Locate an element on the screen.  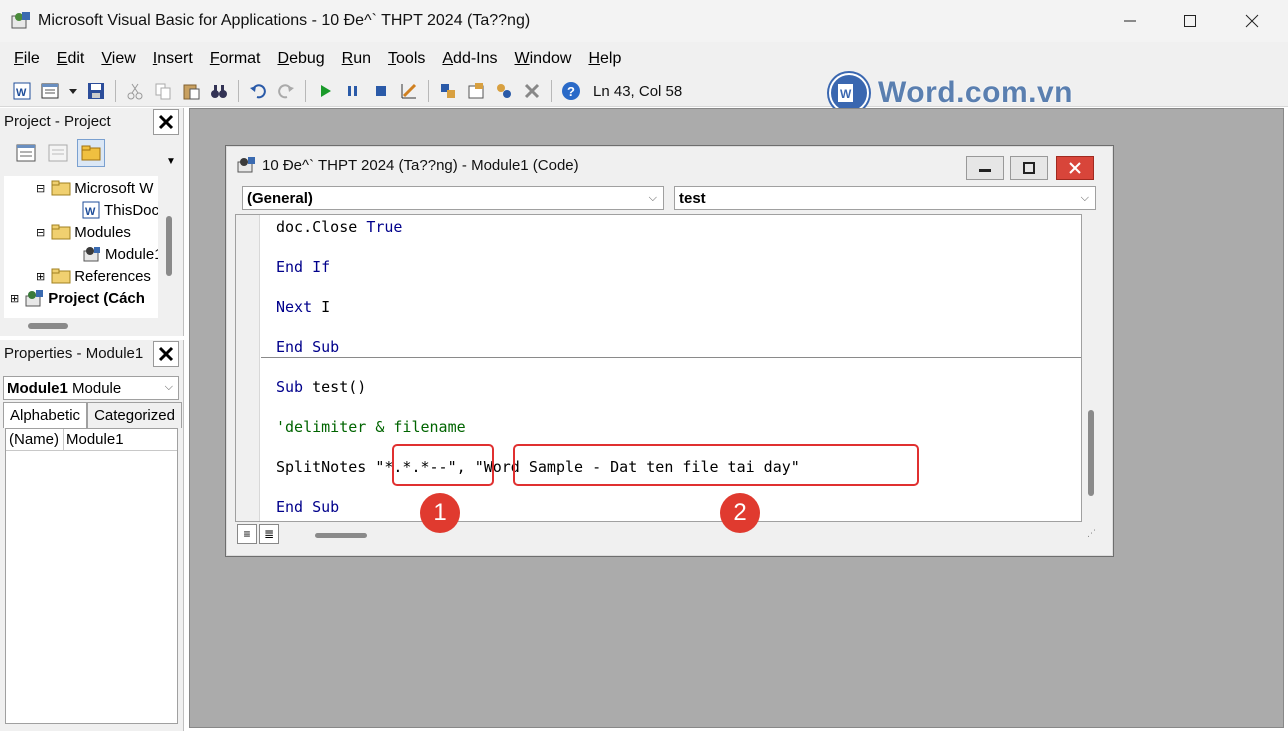
project-tree-vscrollbar is located at coordinates (169, 247).